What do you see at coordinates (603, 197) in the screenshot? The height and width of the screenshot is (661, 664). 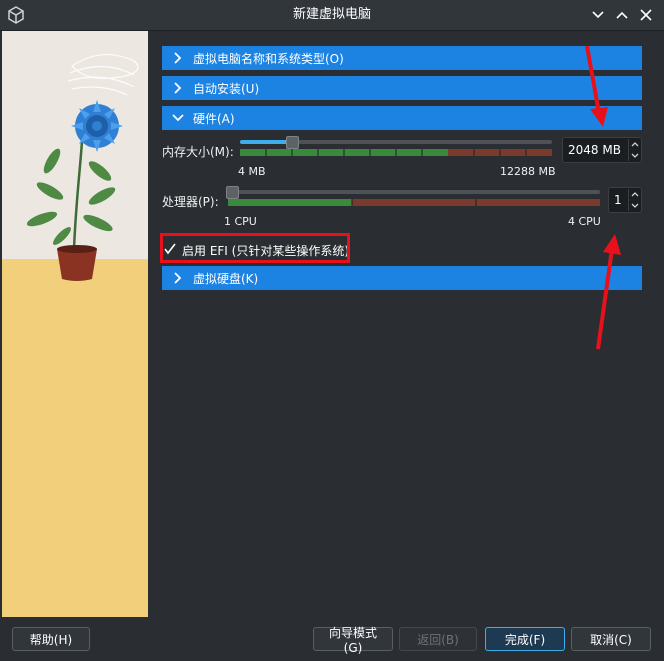 I see `annotation-arrows` at bounding box center [603, 197].